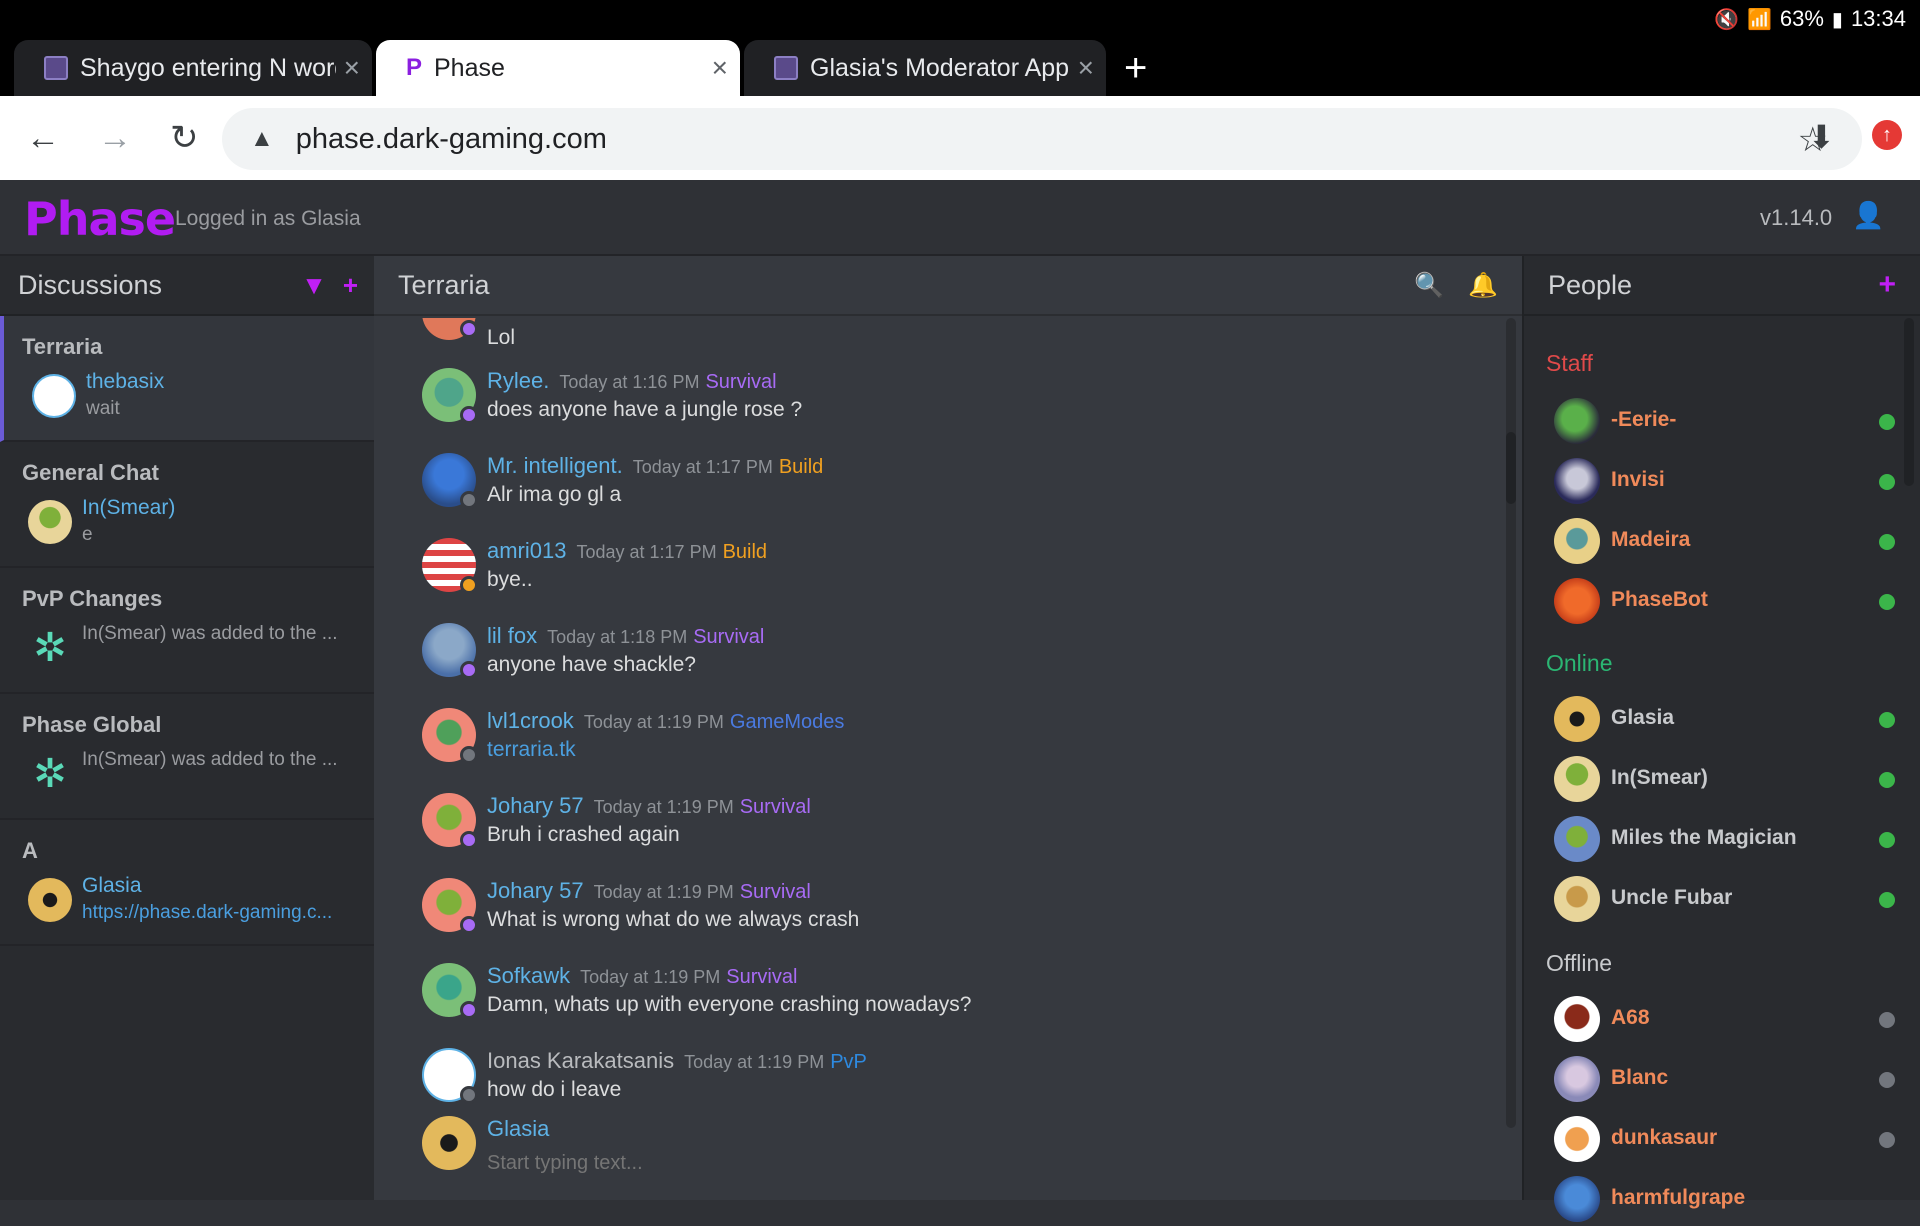 This screenshot has width=1920, height=1226. I want to click on add-person-icon: +, so click(1887, 285).